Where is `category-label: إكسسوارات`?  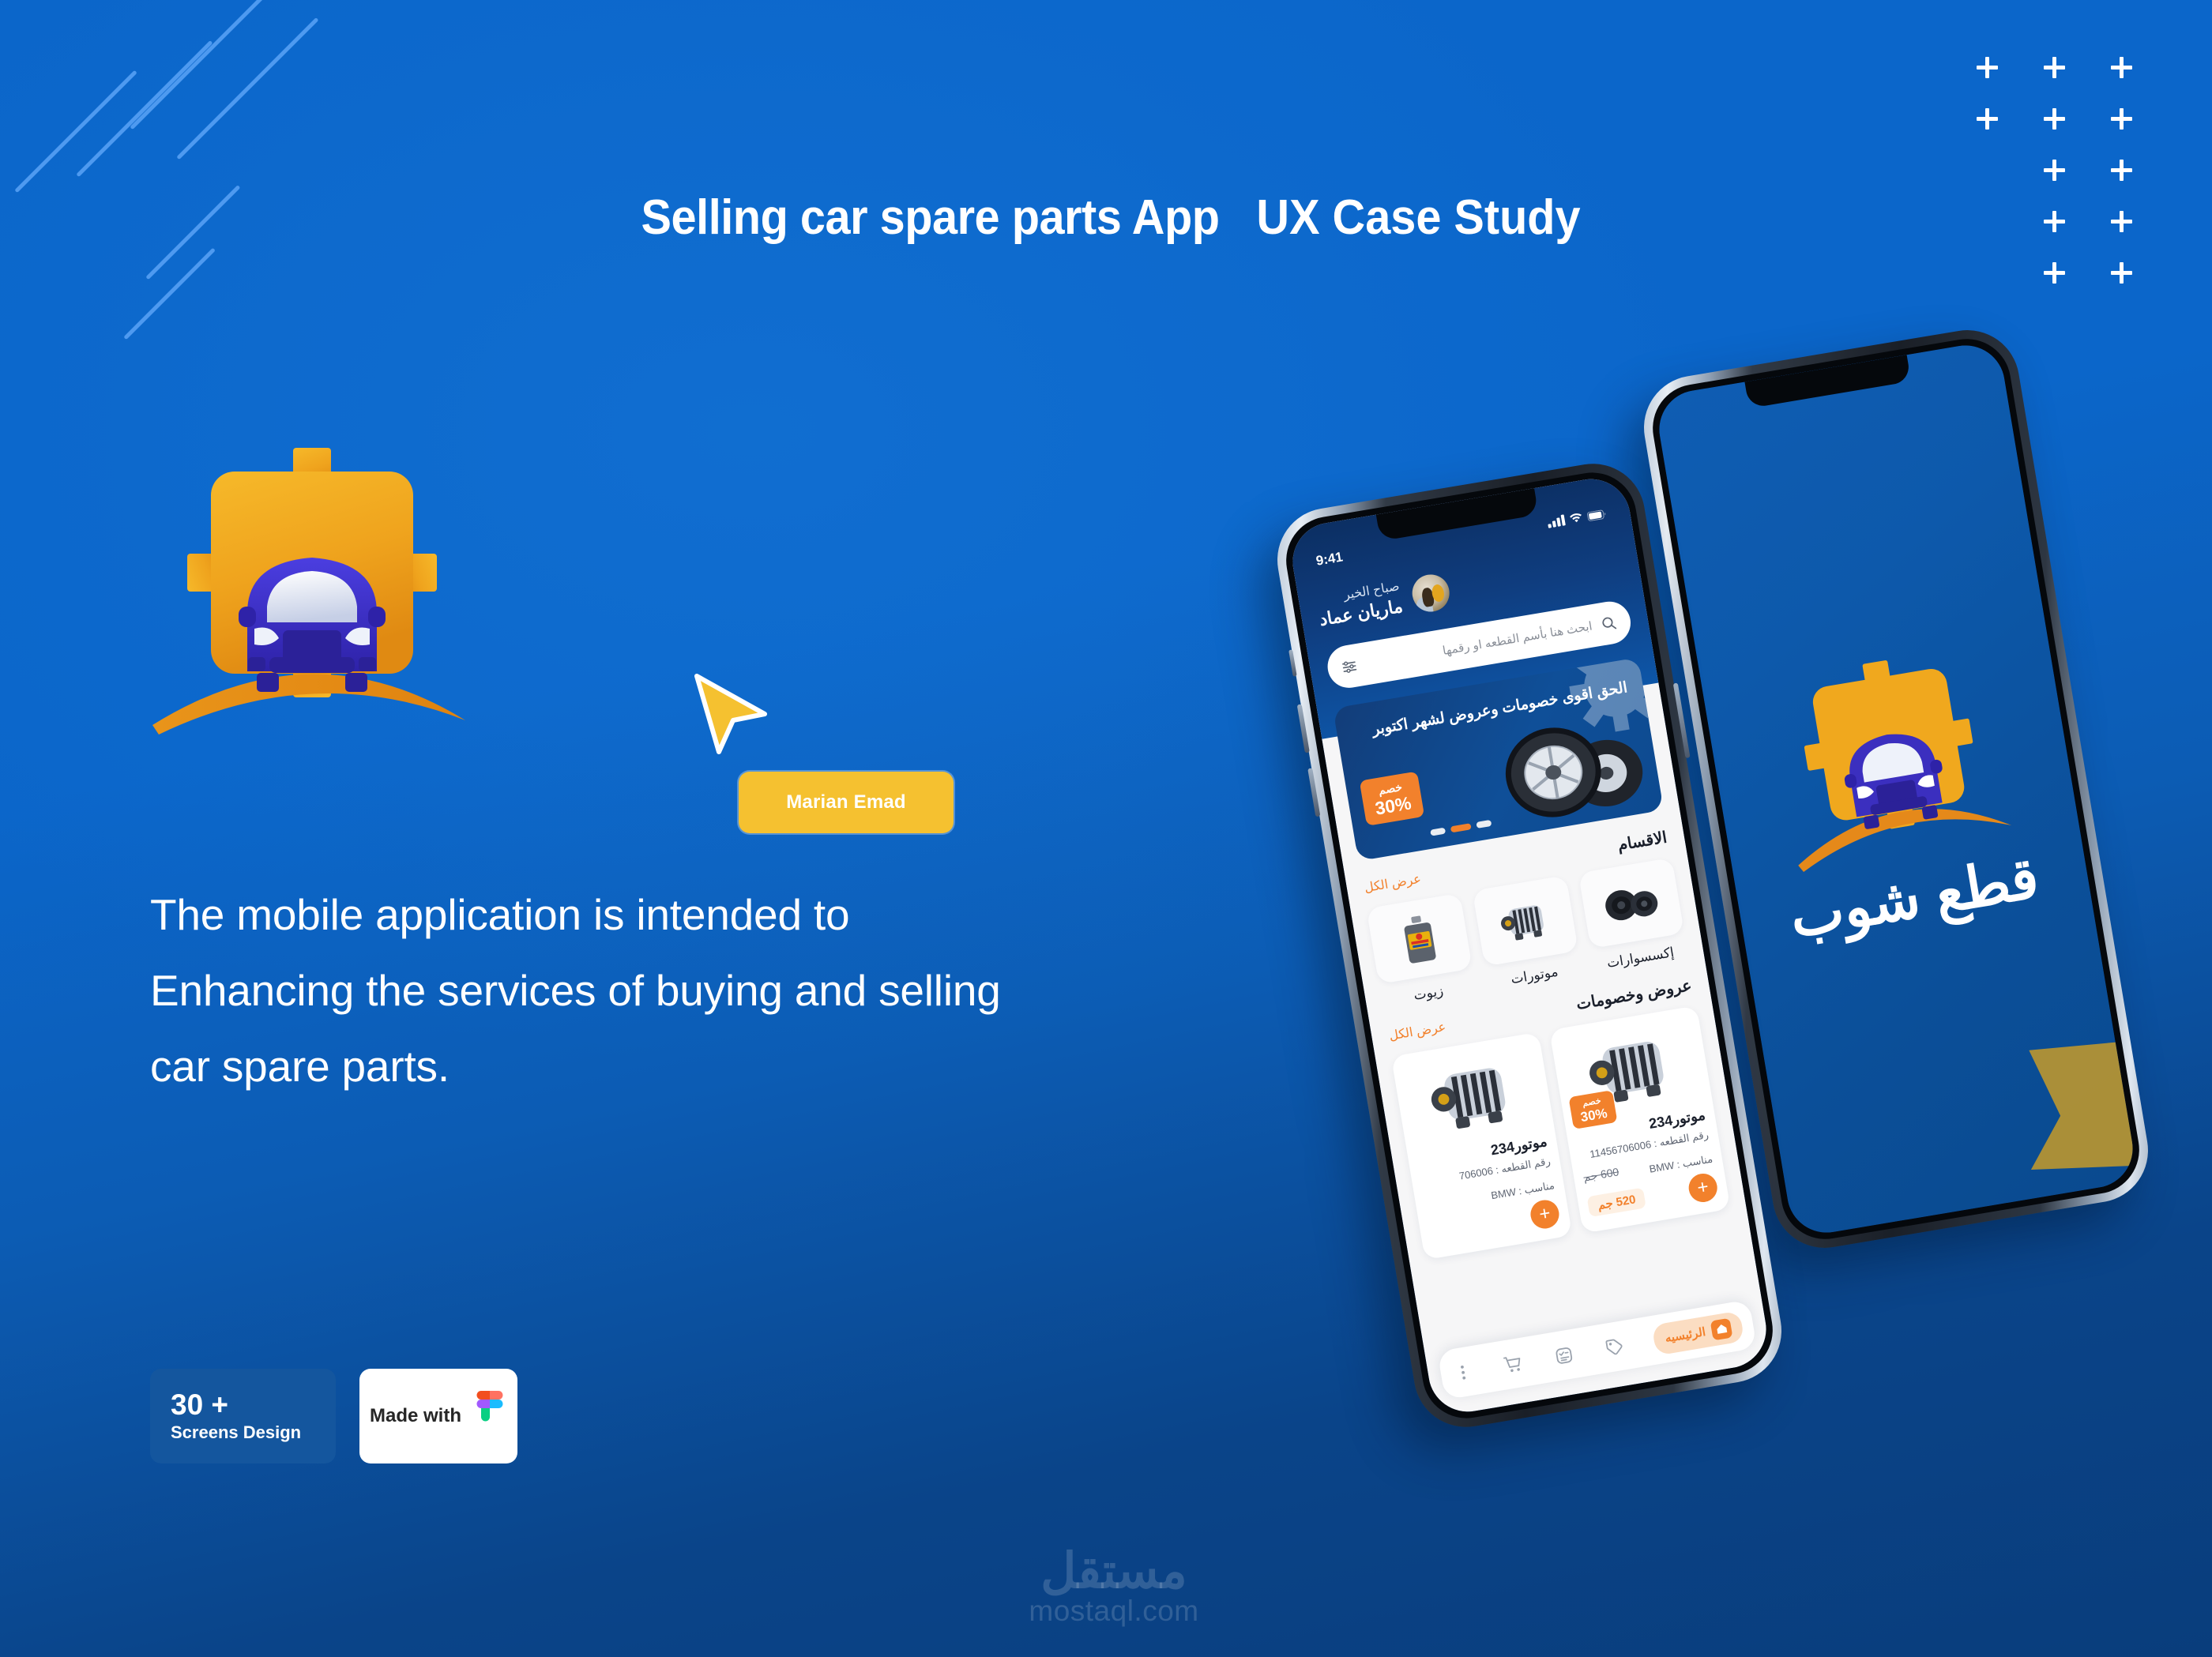
category-label: إكسسوارات is located at coordinates (1641, 958).